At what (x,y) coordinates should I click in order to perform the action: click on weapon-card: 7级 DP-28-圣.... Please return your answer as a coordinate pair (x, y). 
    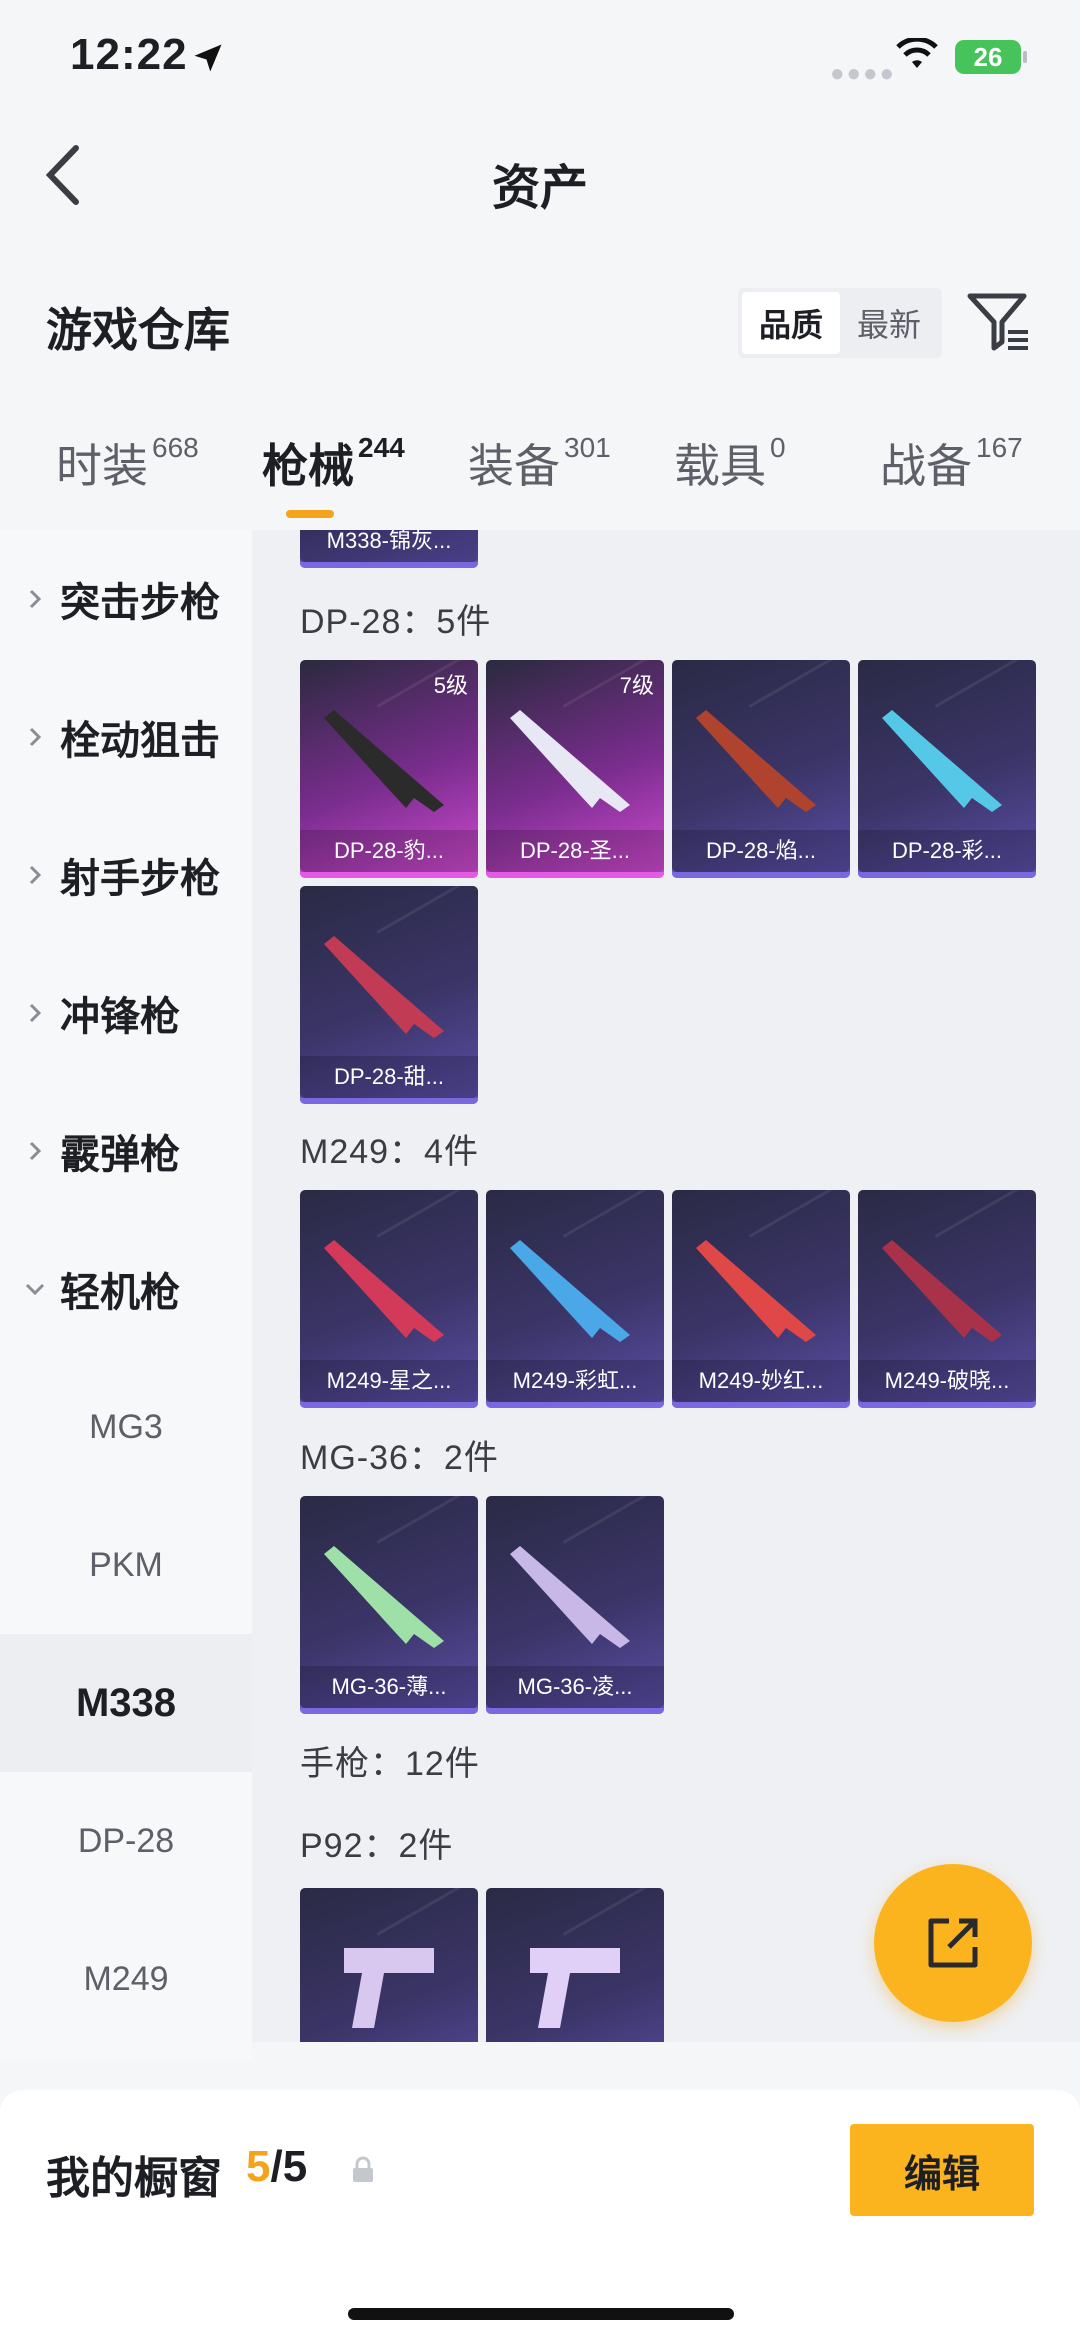
    Looking at the image, I should click on (575, 769).